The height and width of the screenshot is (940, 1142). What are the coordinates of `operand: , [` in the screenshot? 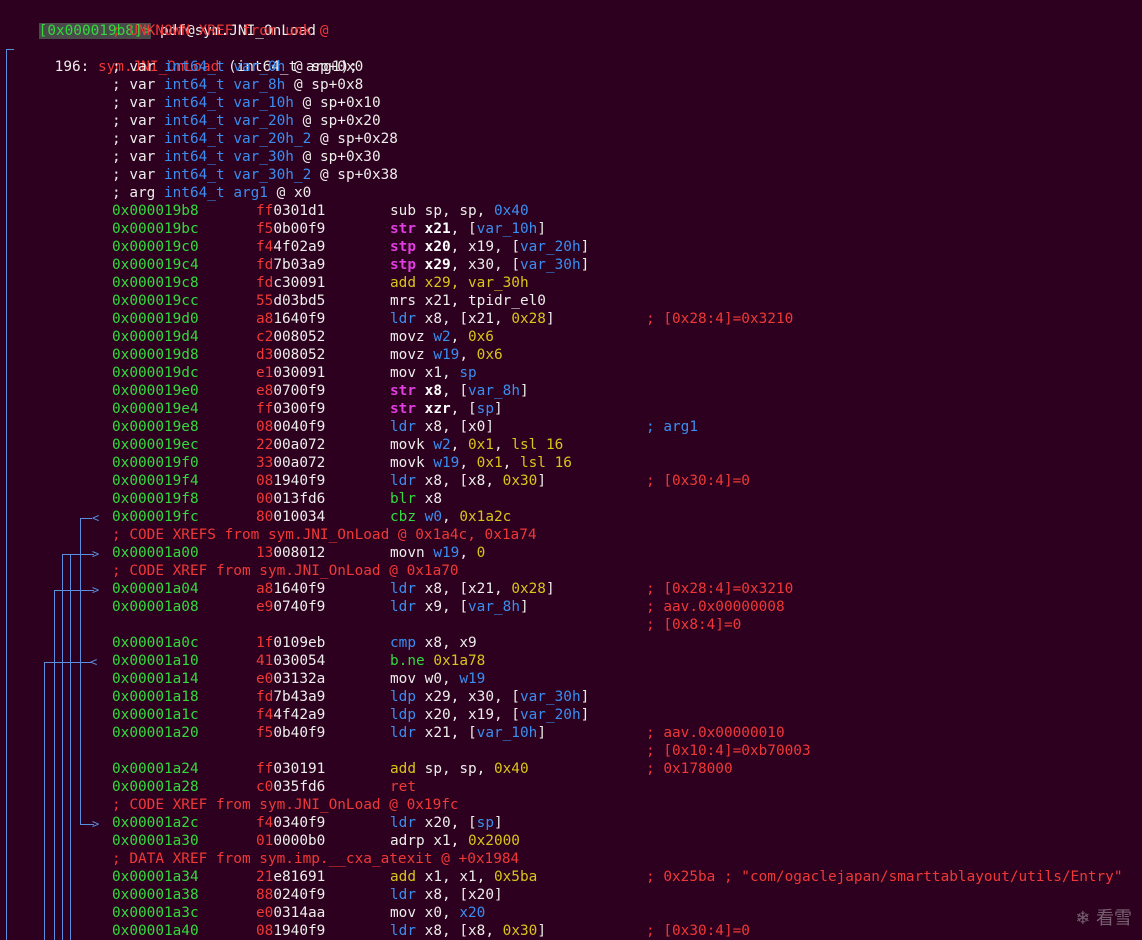 It's located at (455, 391).